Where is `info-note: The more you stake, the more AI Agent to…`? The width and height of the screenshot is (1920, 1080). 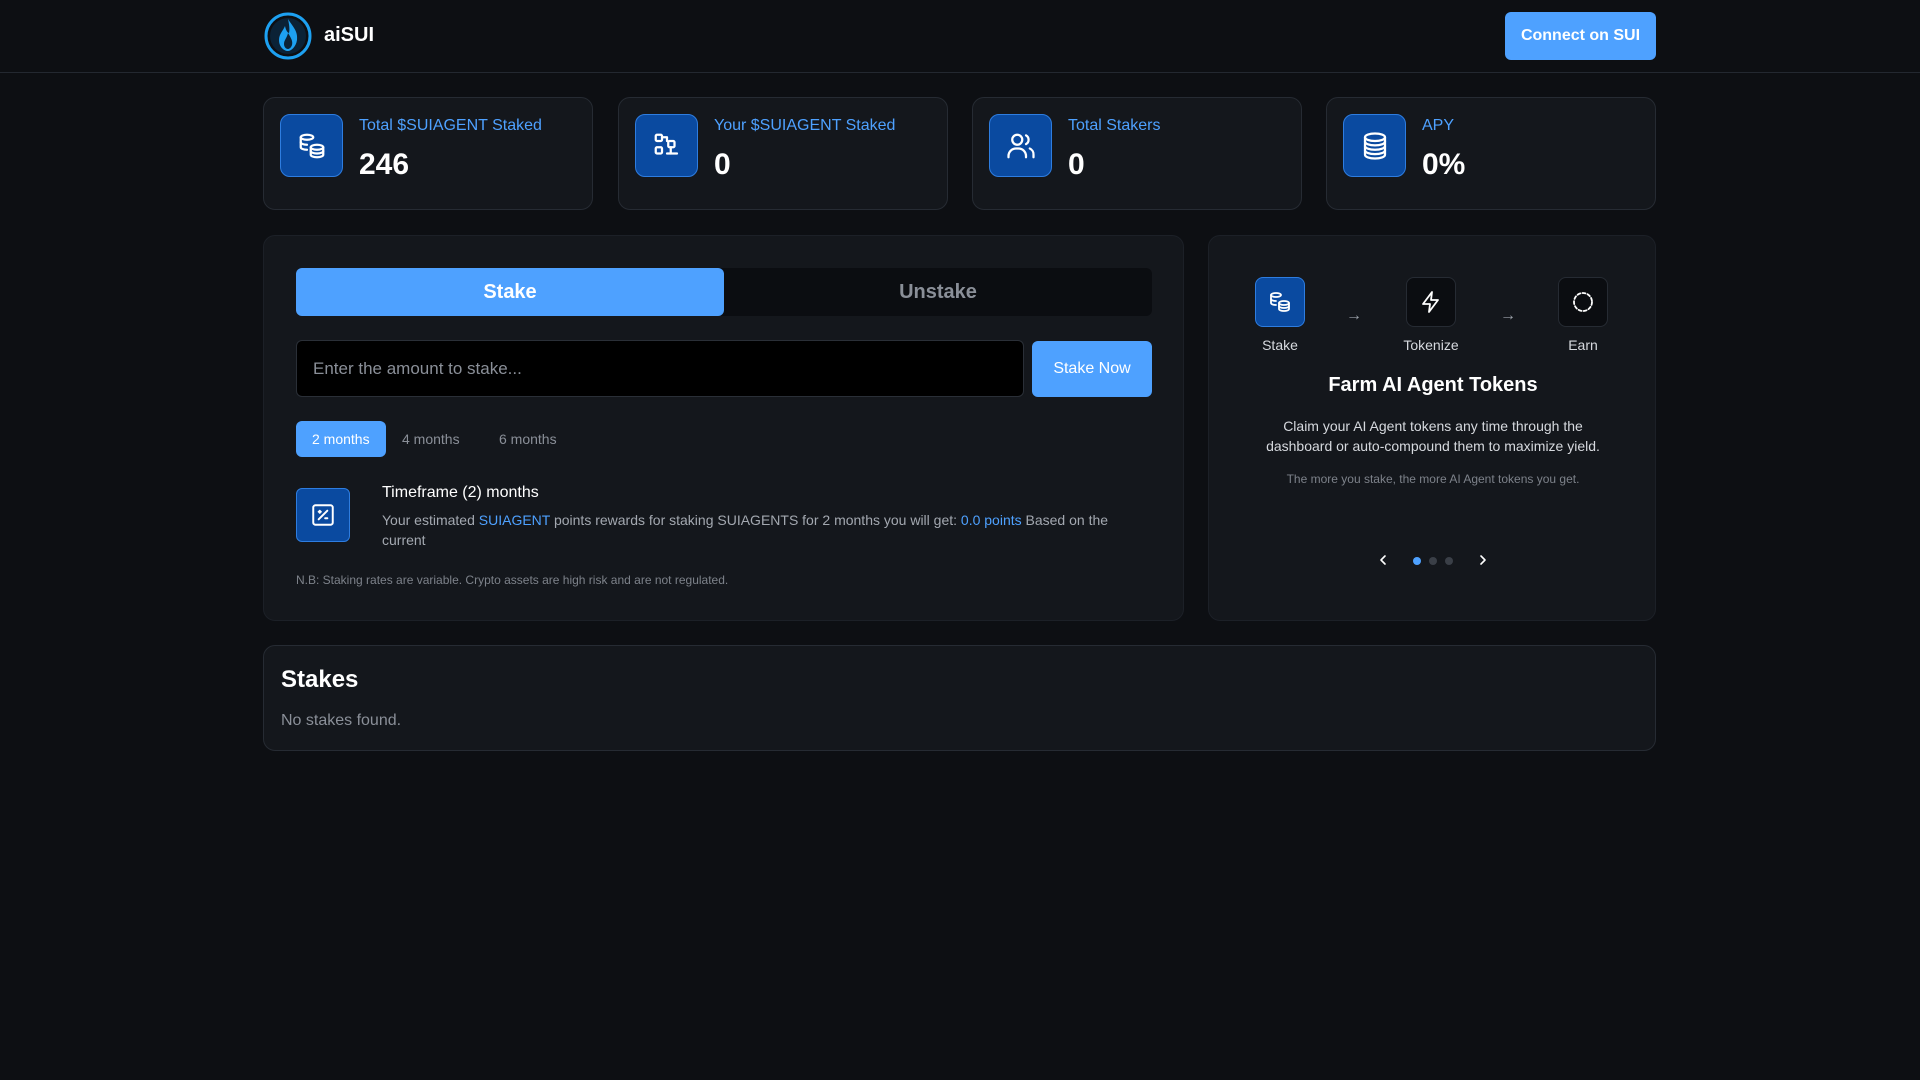
info-note: The more you stake, the more AI Agent to… is located at coordinates (1433, 479).